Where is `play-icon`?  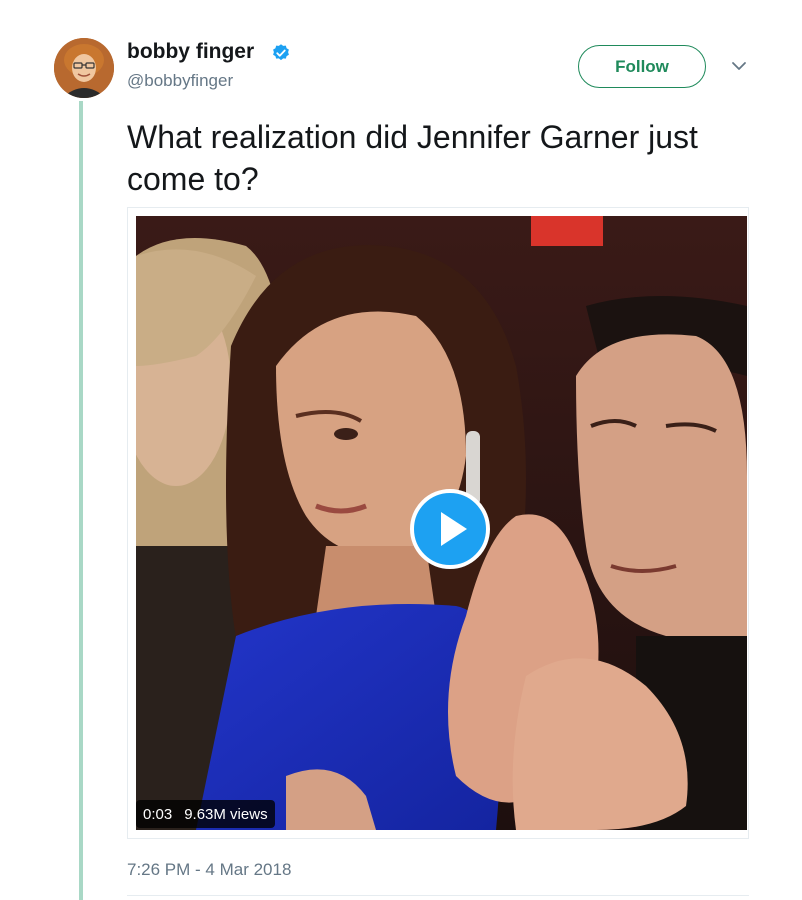 play-icon is located at coordinates (450, 529).